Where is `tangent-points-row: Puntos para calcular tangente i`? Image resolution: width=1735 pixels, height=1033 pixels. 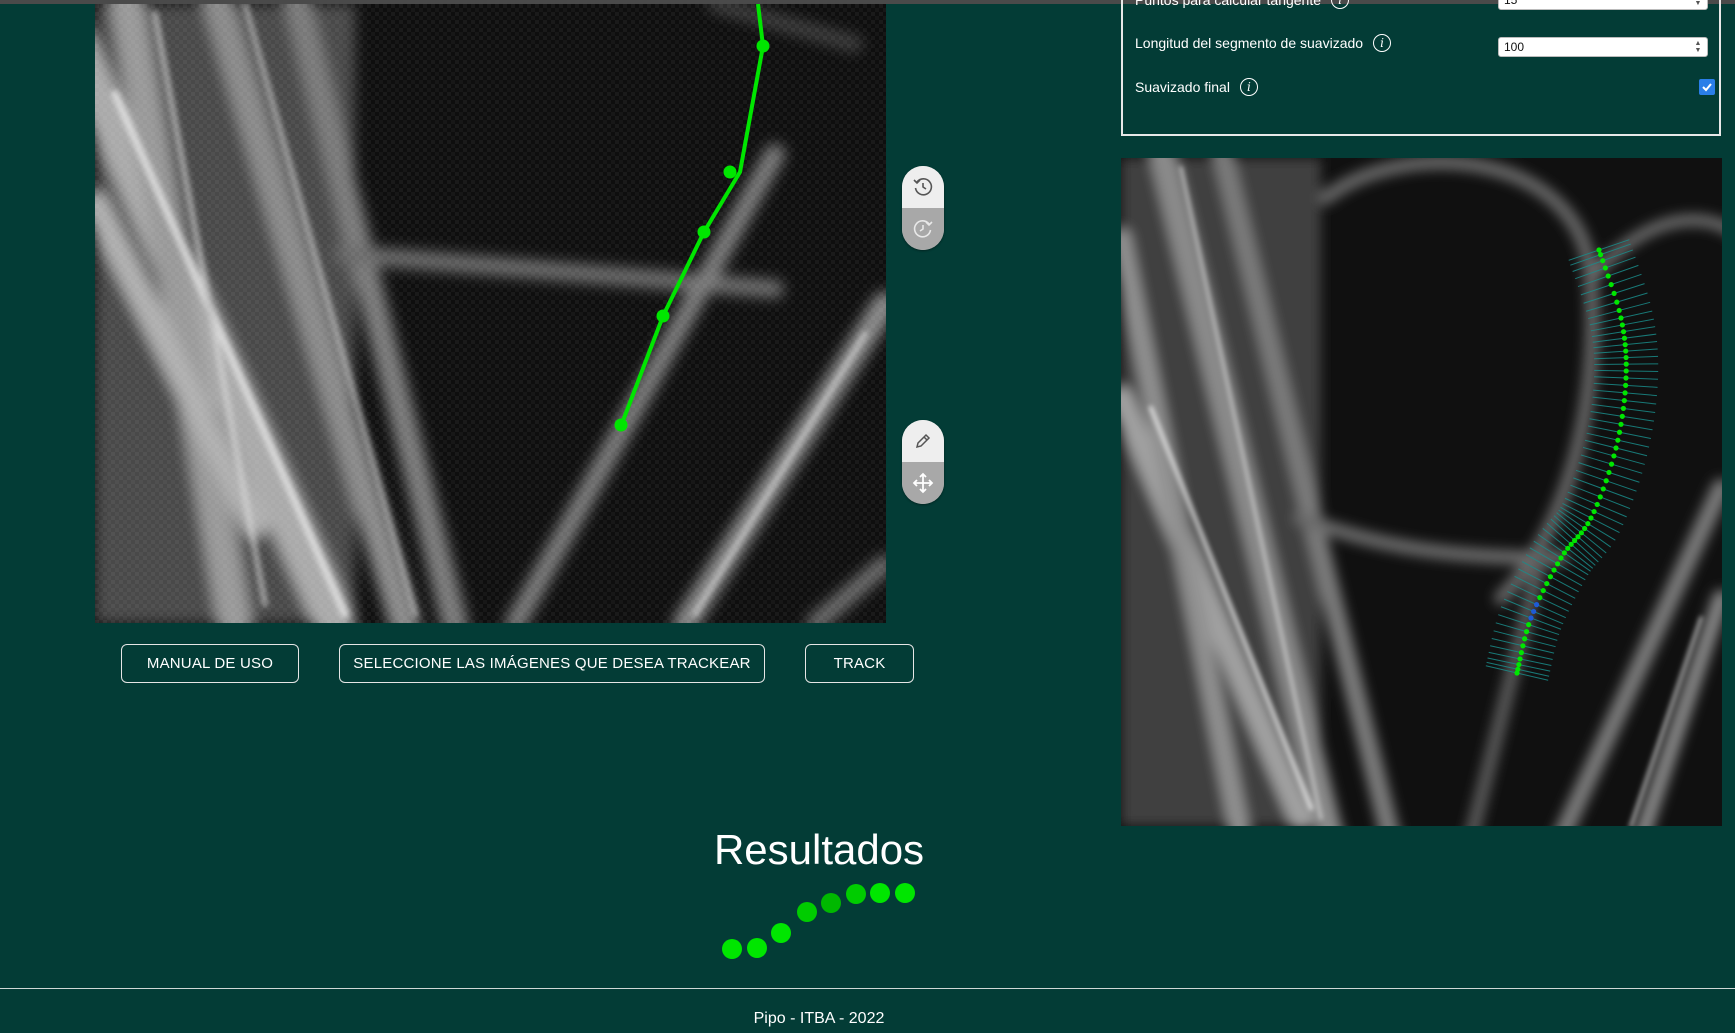
tangent-points-row: Puntos para calcular tangente i is located at coordinates (1242, 4).